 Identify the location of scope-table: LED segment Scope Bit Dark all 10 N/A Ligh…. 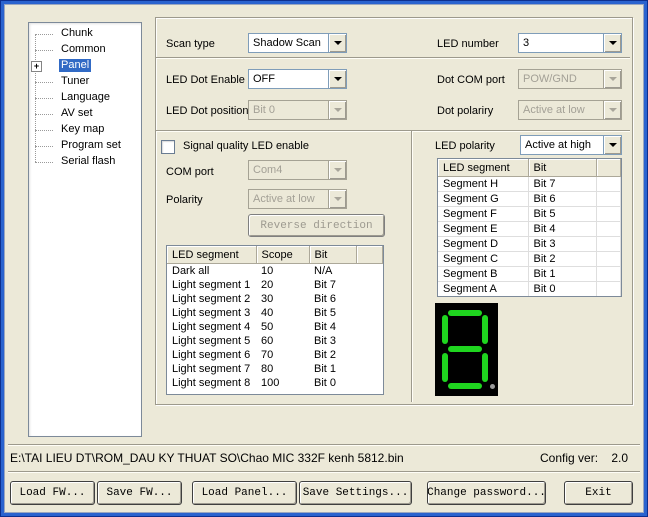
(275, 320).